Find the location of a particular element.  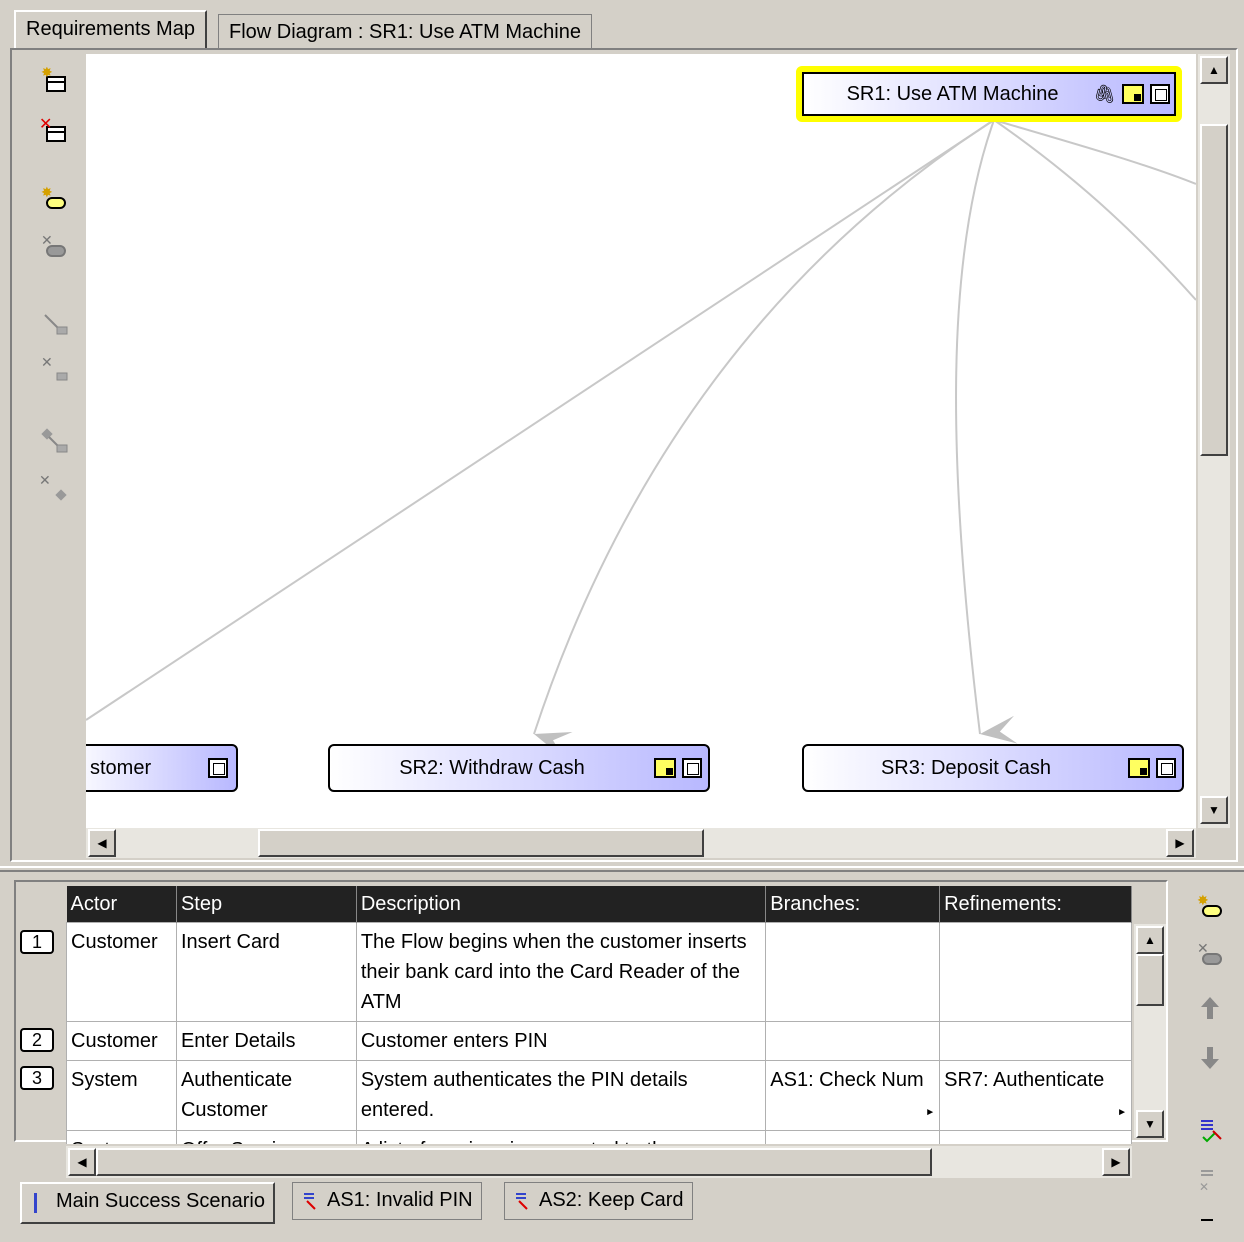

tab-label: AS2: Keep Card is located at coordinates (611, 1200).